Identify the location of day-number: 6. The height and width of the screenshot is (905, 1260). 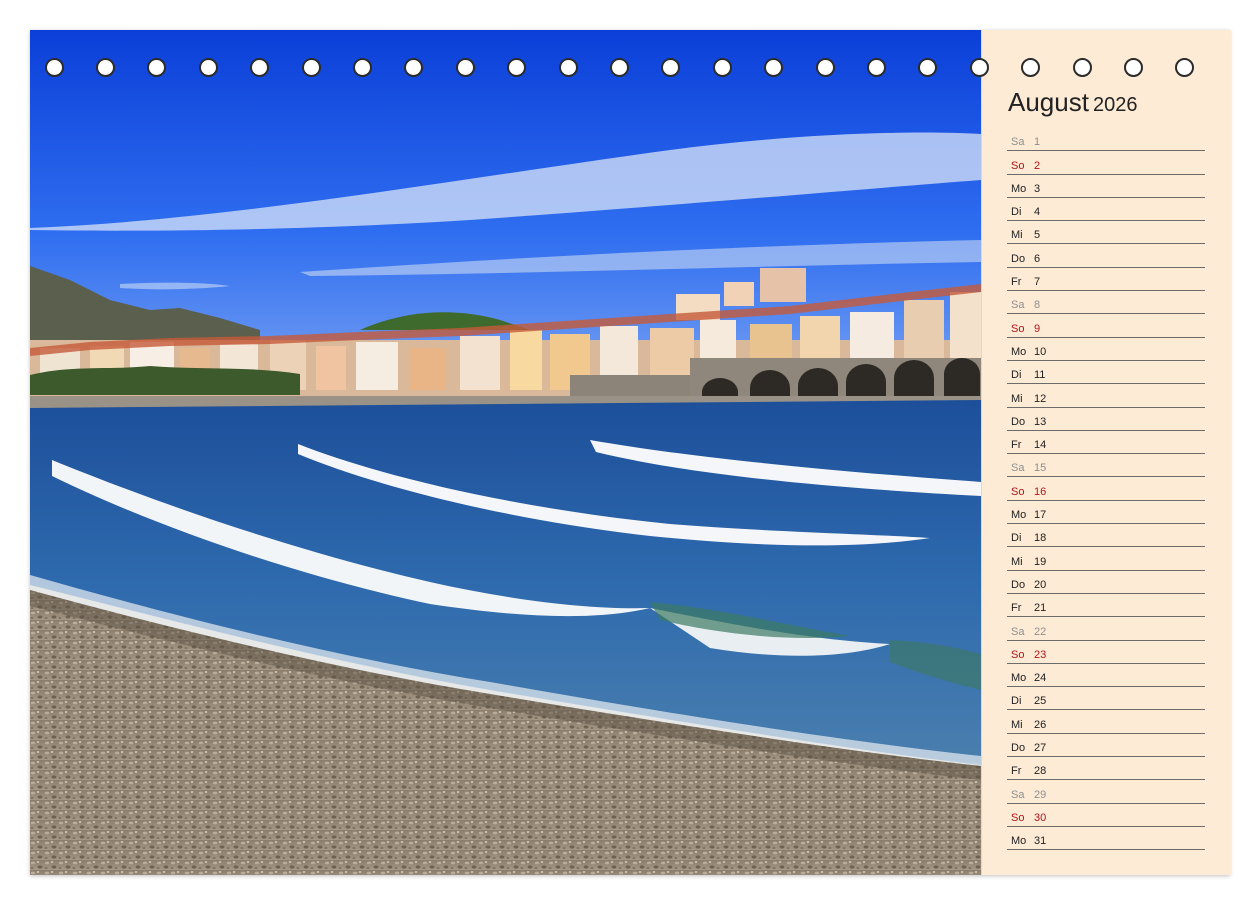
(1037, 258).